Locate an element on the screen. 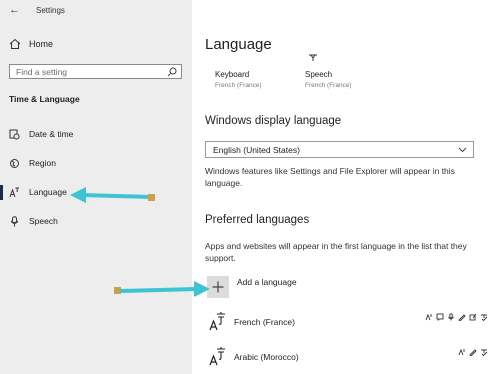  feature-label: Speech is located at coordinates (319, 74).